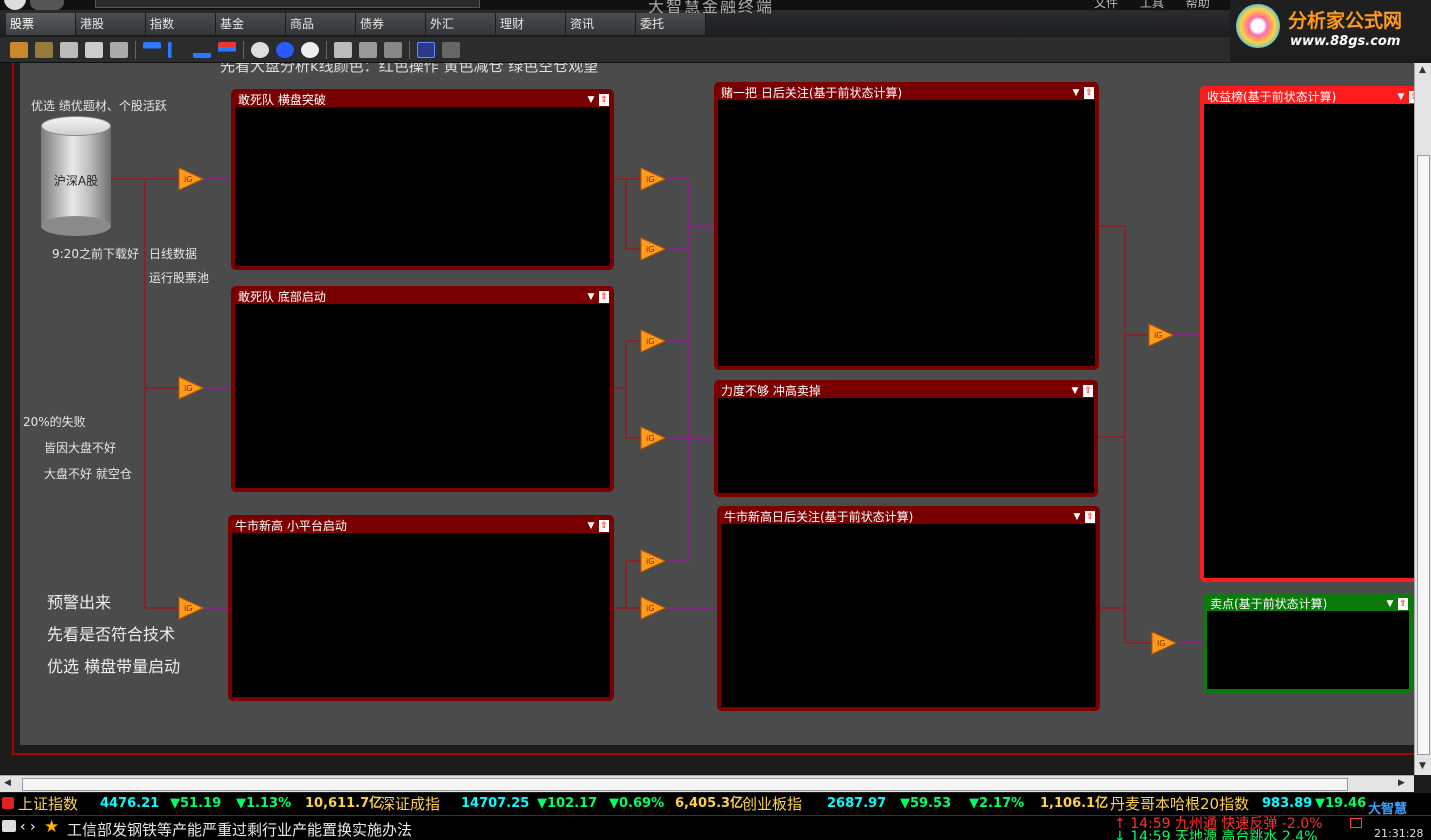 Image resolution: width=1431 pixels, height=840 pixels. What do you see at coordinates (44, 49) in the screenshot?
I see `open-file-icon` at bounding box center [44, 49].